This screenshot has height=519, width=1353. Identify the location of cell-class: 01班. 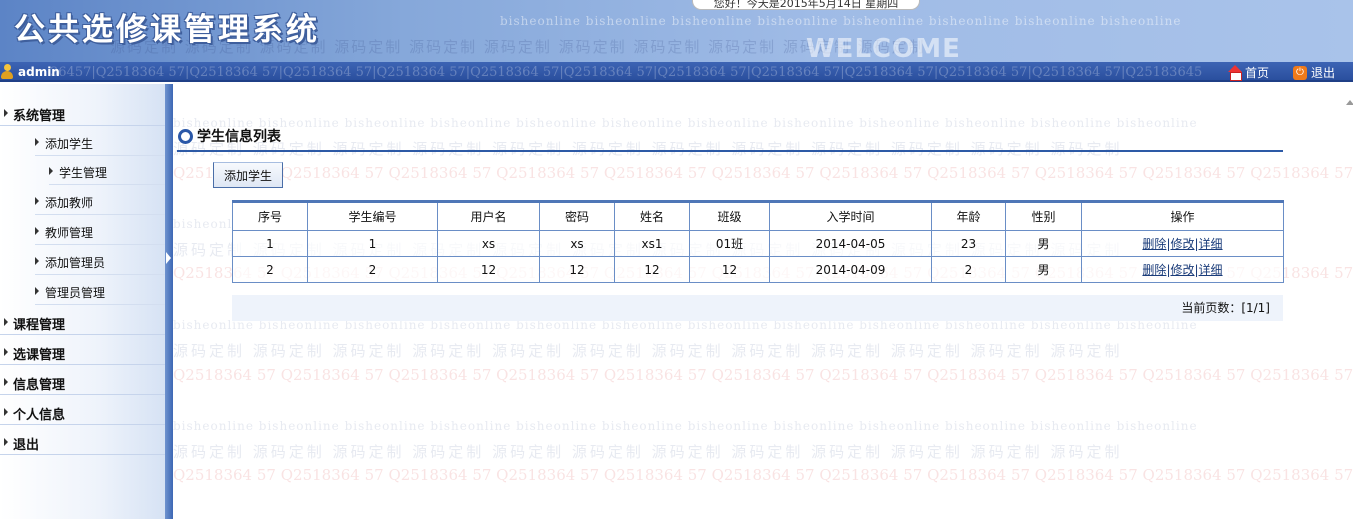
(729, 243).